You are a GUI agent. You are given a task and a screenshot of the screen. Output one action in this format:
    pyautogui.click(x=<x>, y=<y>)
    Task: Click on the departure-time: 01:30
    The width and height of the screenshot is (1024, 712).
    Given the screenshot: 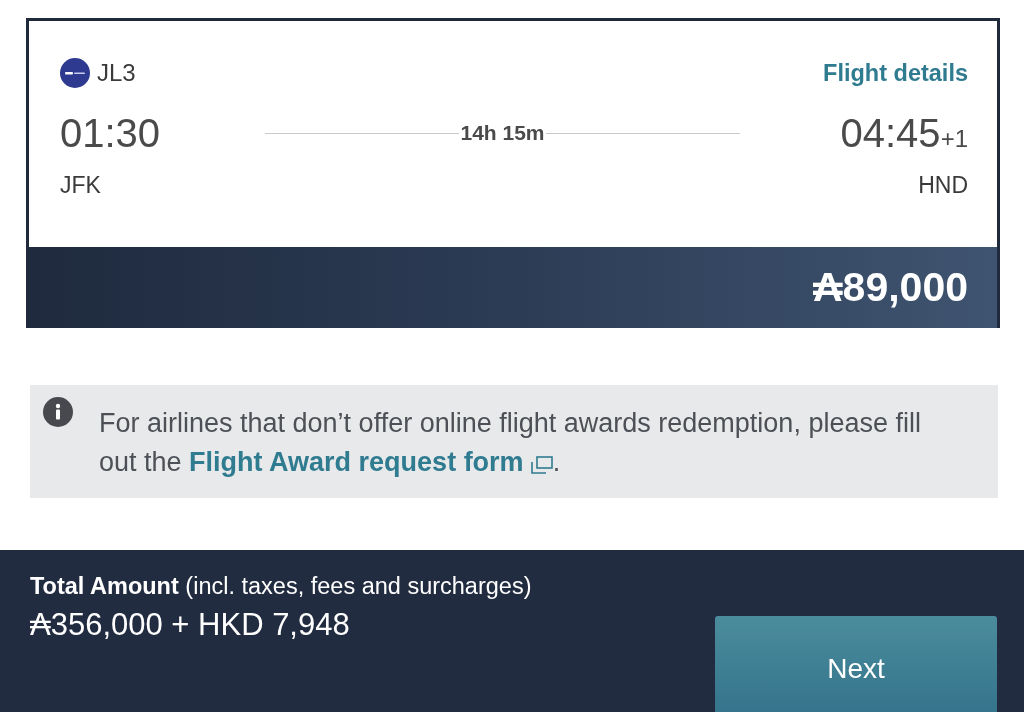 What is the action you would take?
    pyautogui.click(x=111, y=133)
    